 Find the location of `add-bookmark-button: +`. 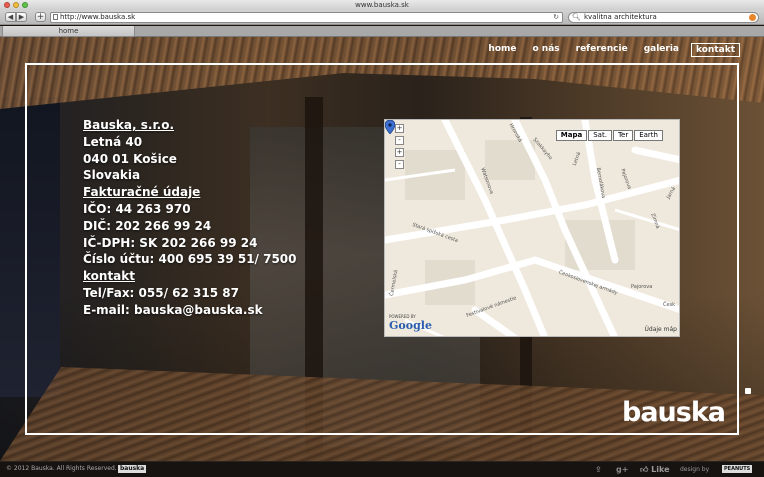

add-bookmark-button: + is located at coordinates (40, 17).